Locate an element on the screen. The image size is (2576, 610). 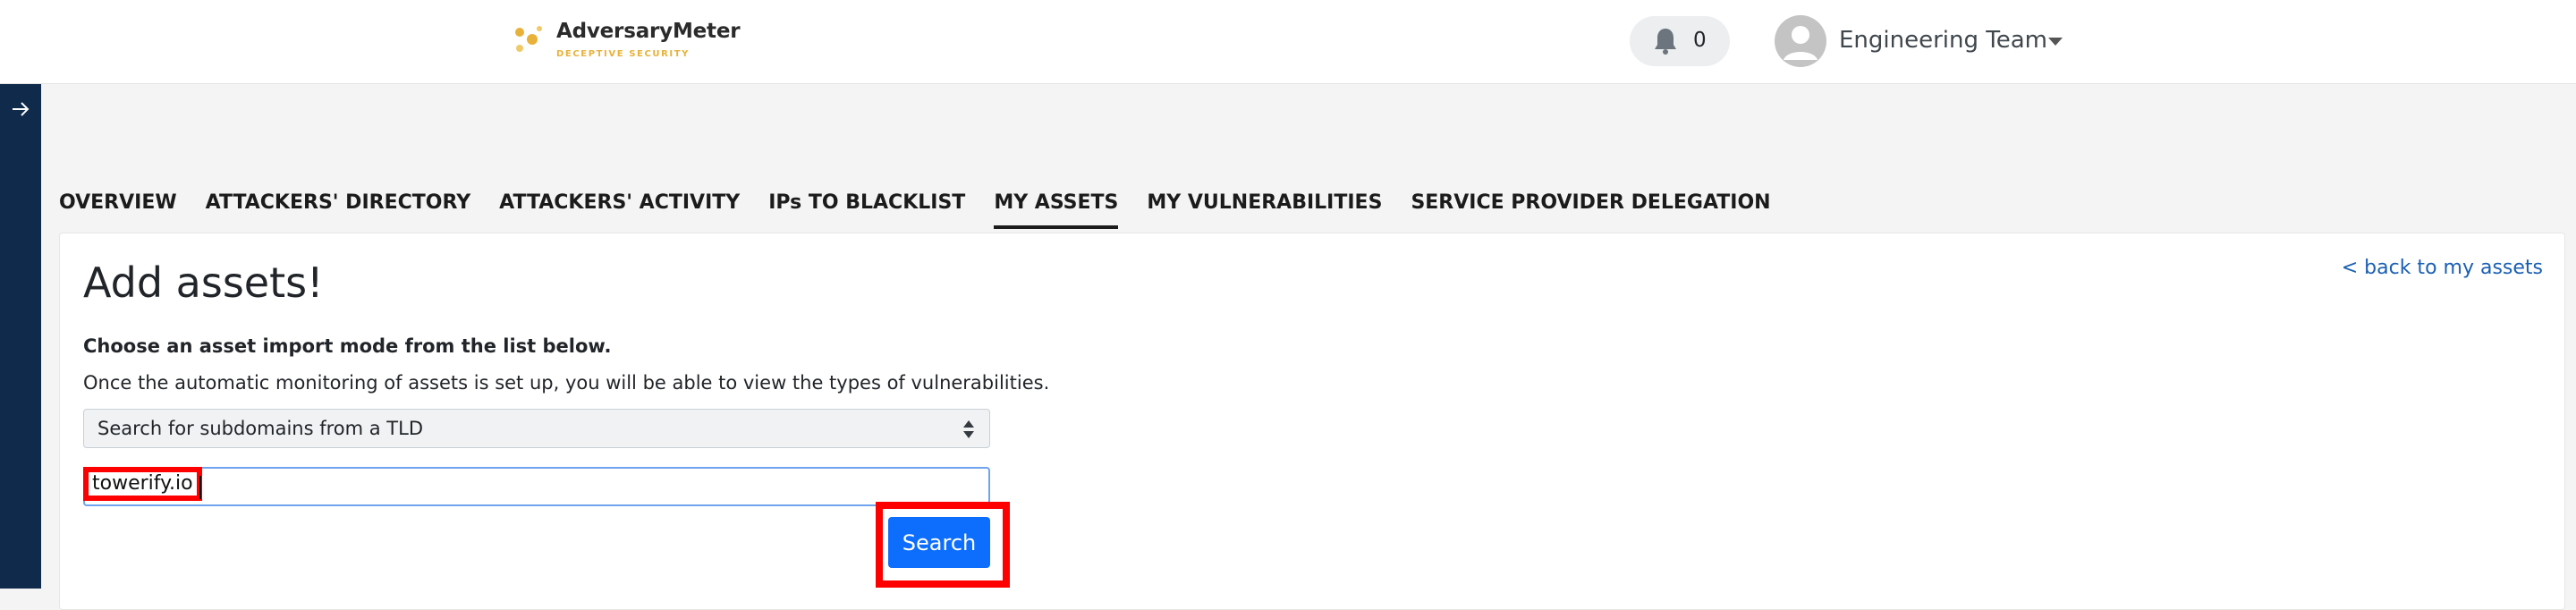
back-to-assets-link: < back to my assets is located at coordinates (2442, 268).